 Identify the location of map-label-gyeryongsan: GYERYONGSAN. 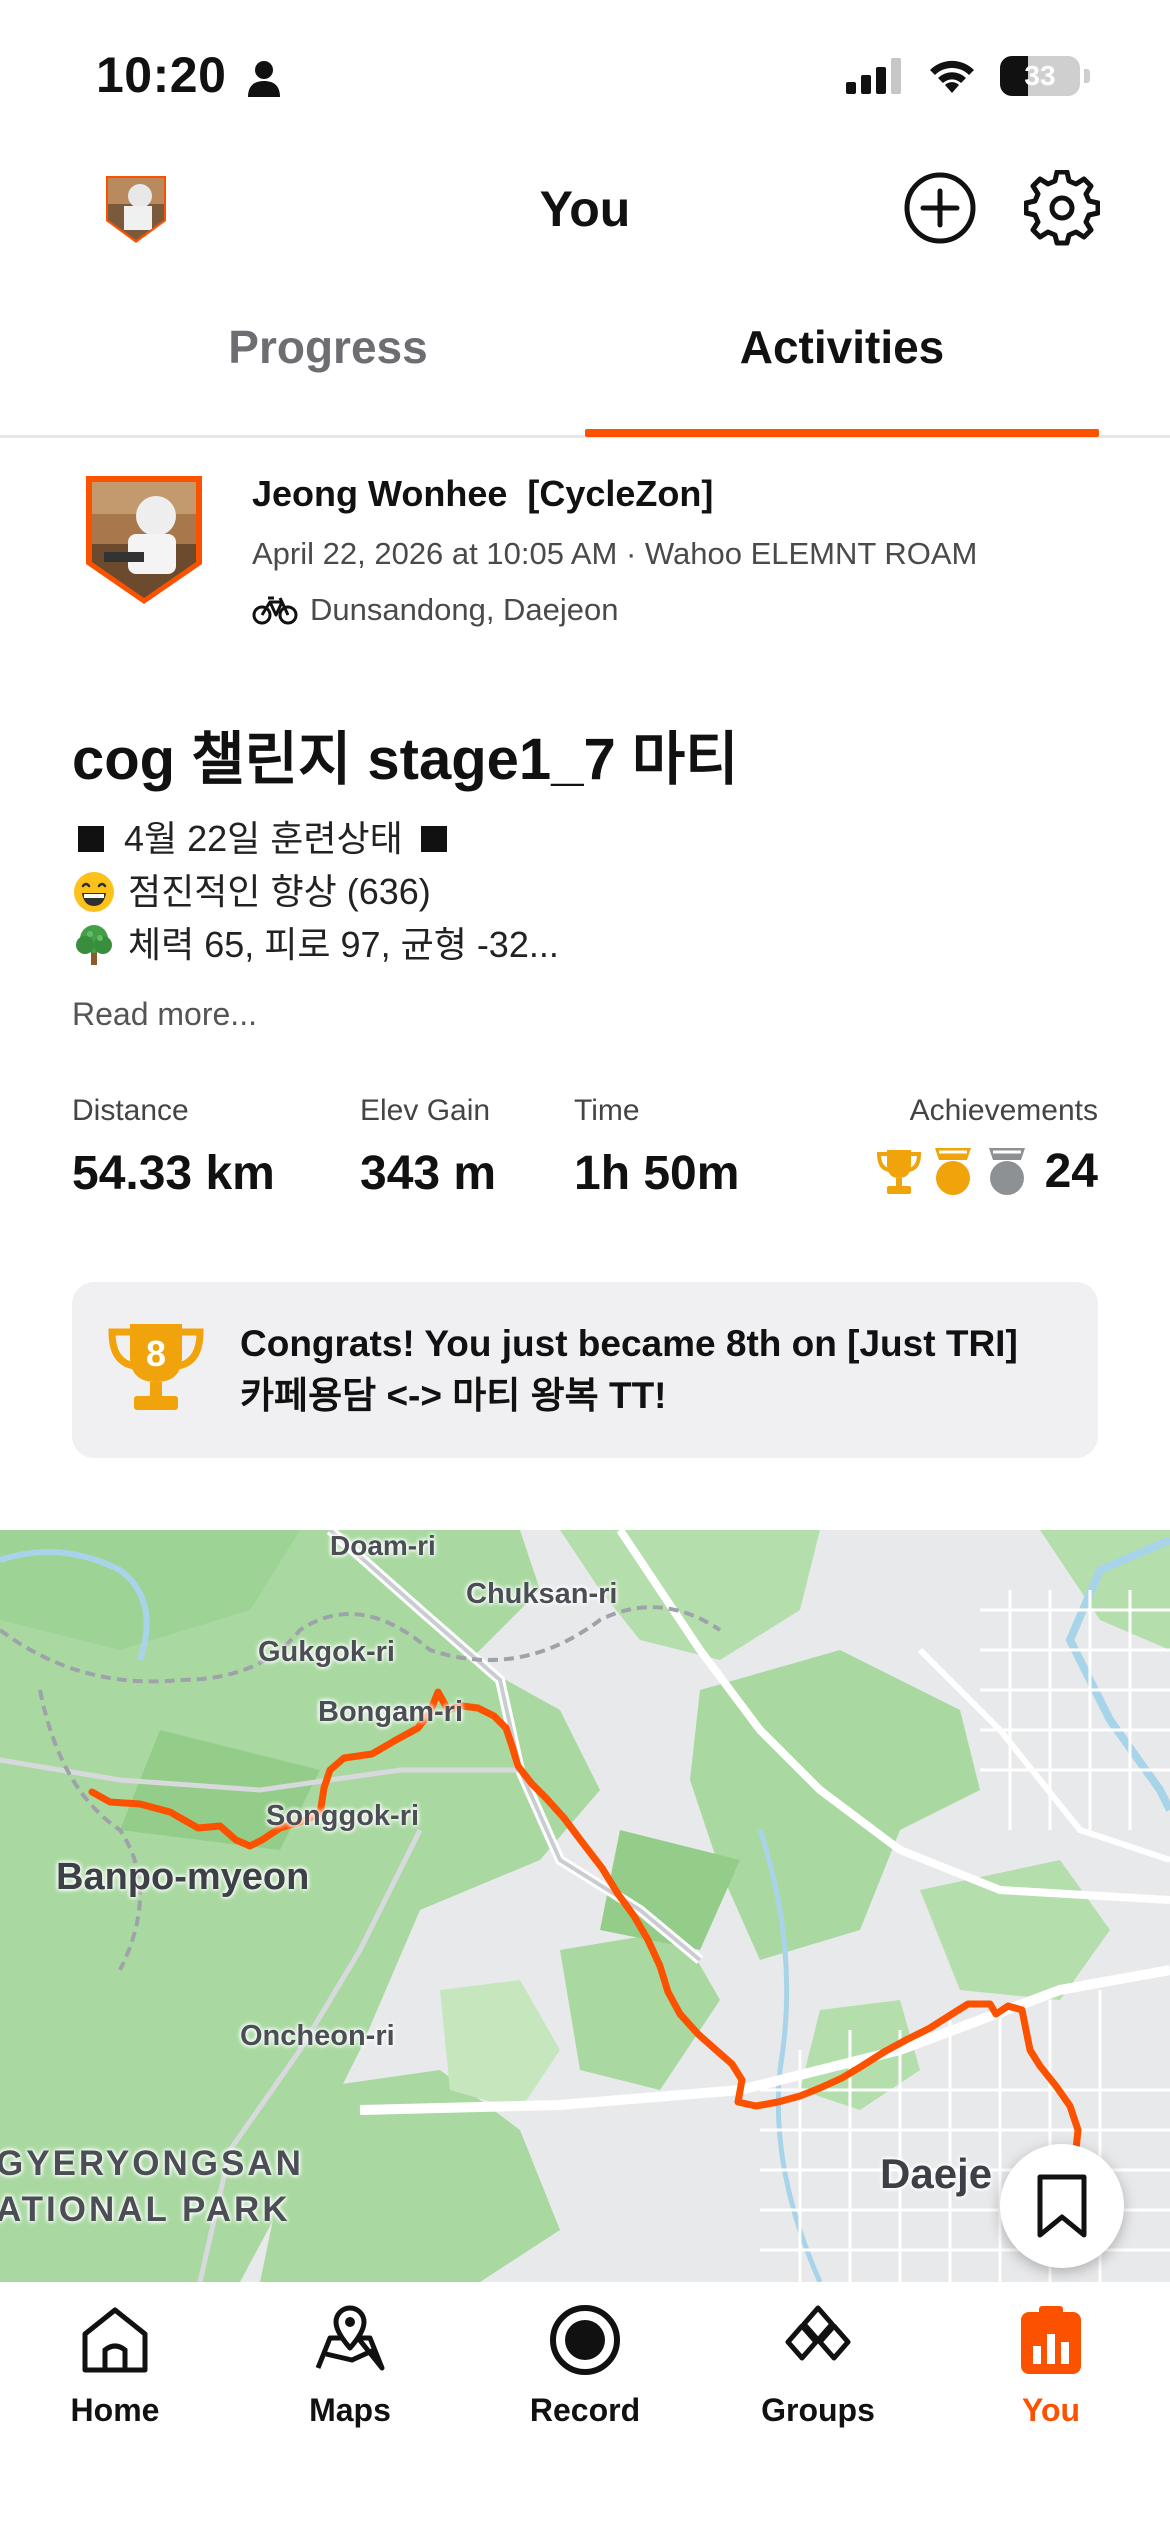
(152, 2163).